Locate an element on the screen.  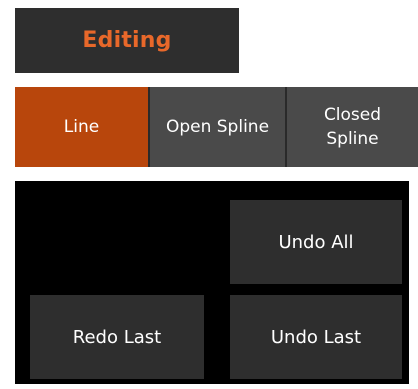
mode-closed-spline-button: Closed Spline is located at coordinates (351, 127).